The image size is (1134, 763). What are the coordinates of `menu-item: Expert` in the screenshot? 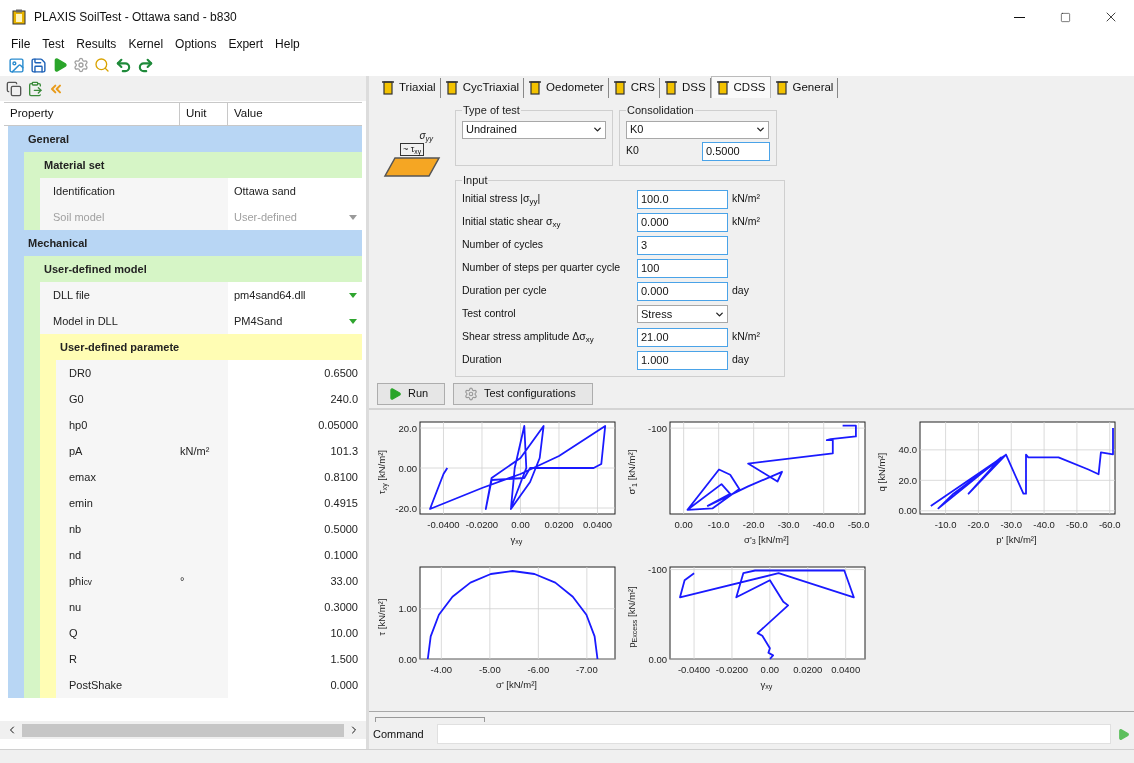 It's located at (246, 44).